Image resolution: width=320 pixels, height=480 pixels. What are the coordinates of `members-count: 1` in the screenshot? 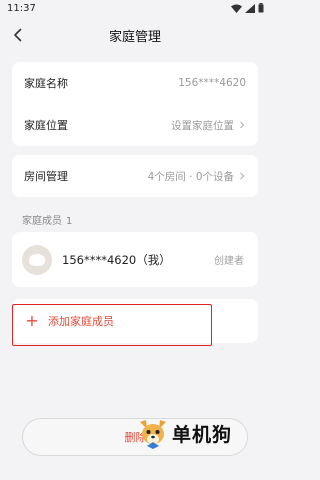 It's located at (69, 221).